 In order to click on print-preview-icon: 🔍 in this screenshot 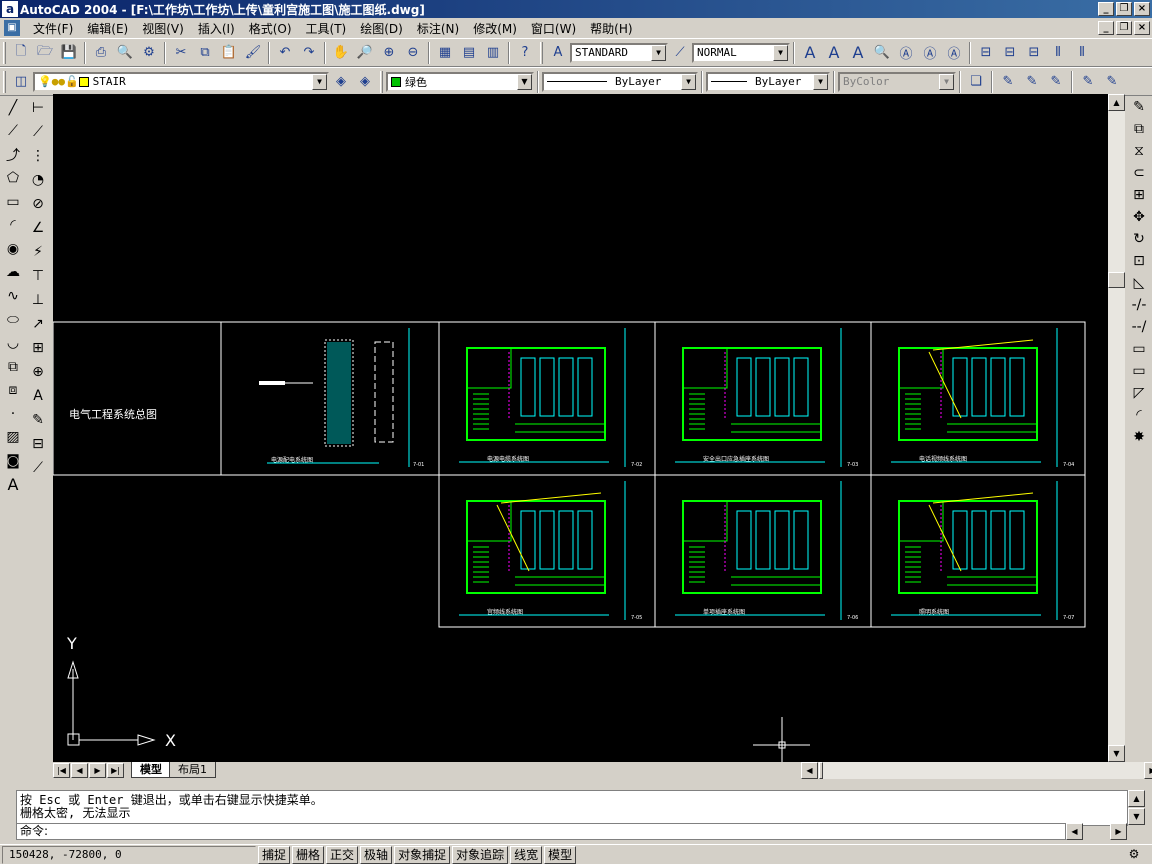, I will do `click(125, 53)`.